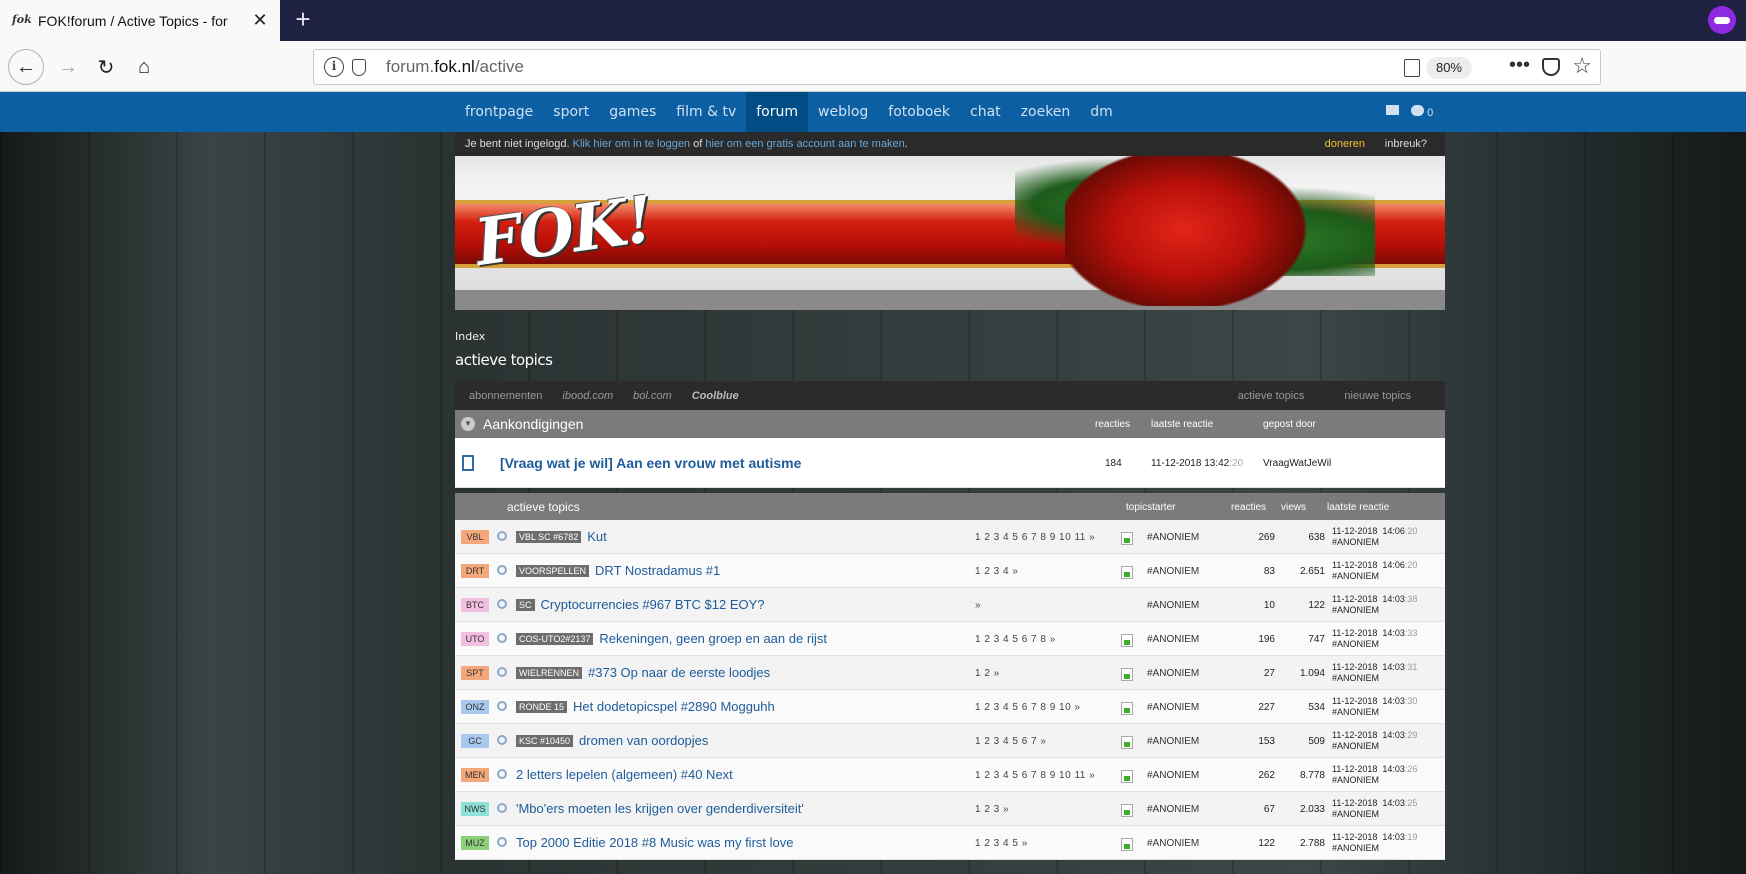 The height and width of the screenshot is (874, 1746). I want to click on topic-last-reply: 11-12-2018 14:03:33 #ANONIEM, so click(1374, 639).